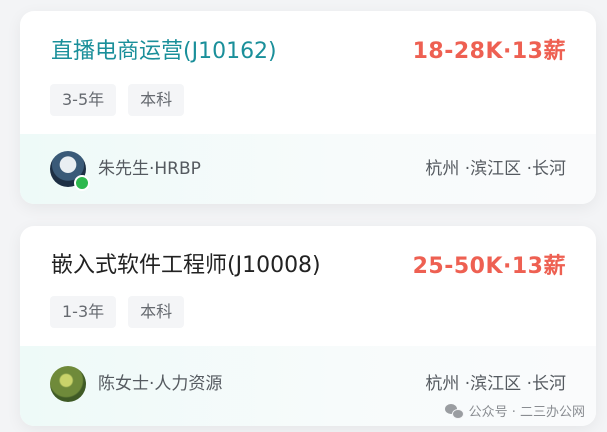  I want to click on salary-label: 25-50K·13薪, so click(489, 266).